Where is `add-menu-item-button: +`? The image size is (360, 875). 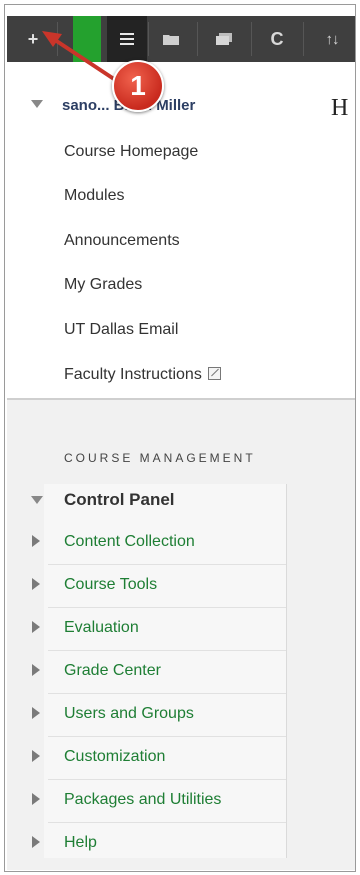
add-menu-item-button: + is located at coordinates (33, 39).